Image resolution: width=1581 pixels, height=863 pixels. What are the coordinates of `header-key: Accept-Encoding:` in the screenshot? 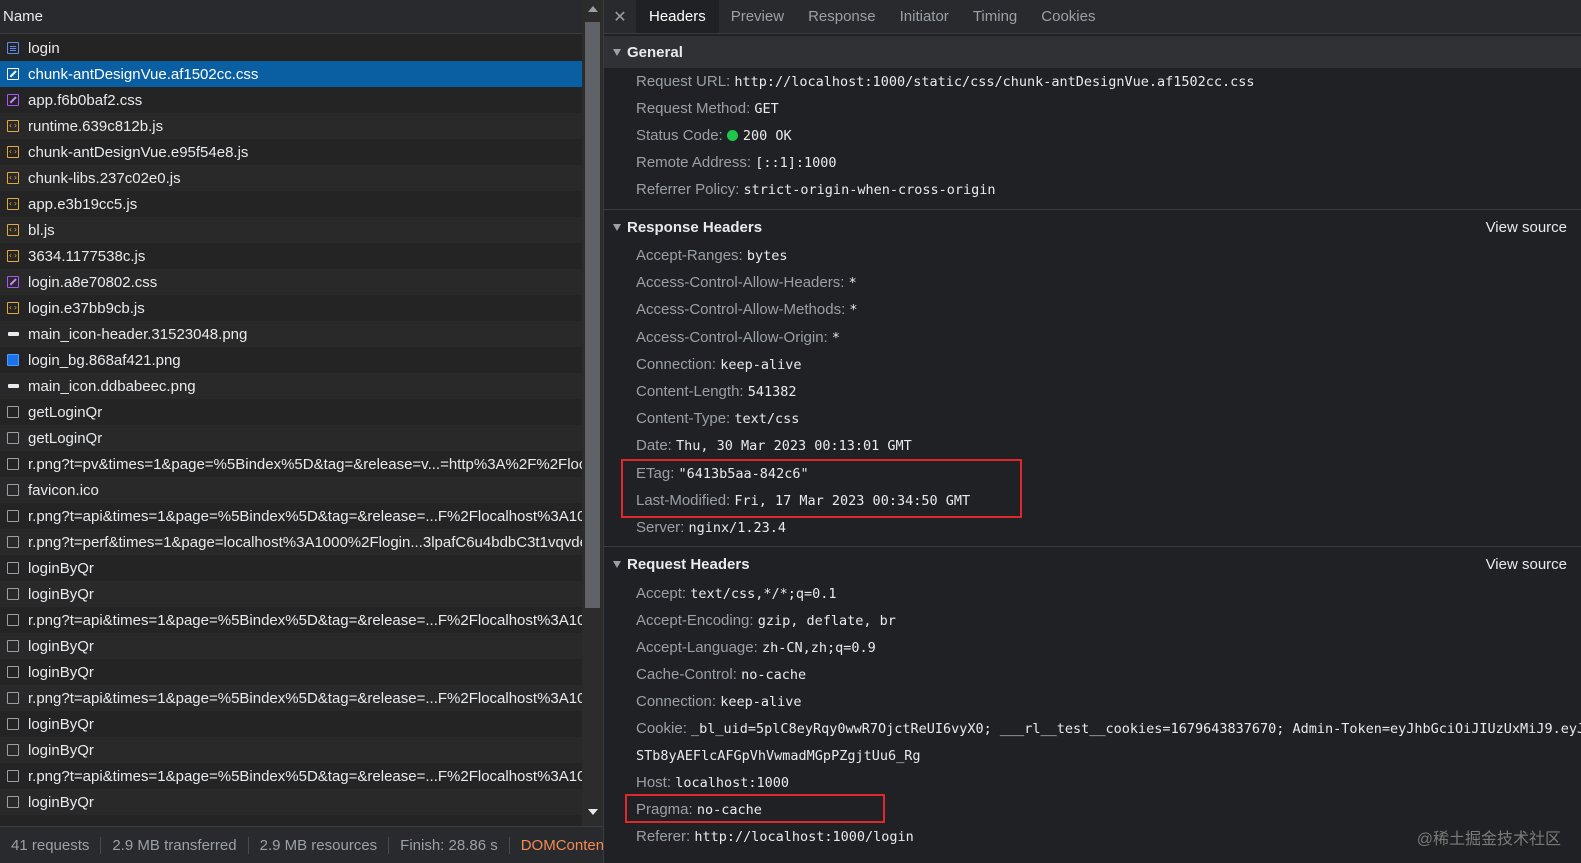 It's located at (695, 620).